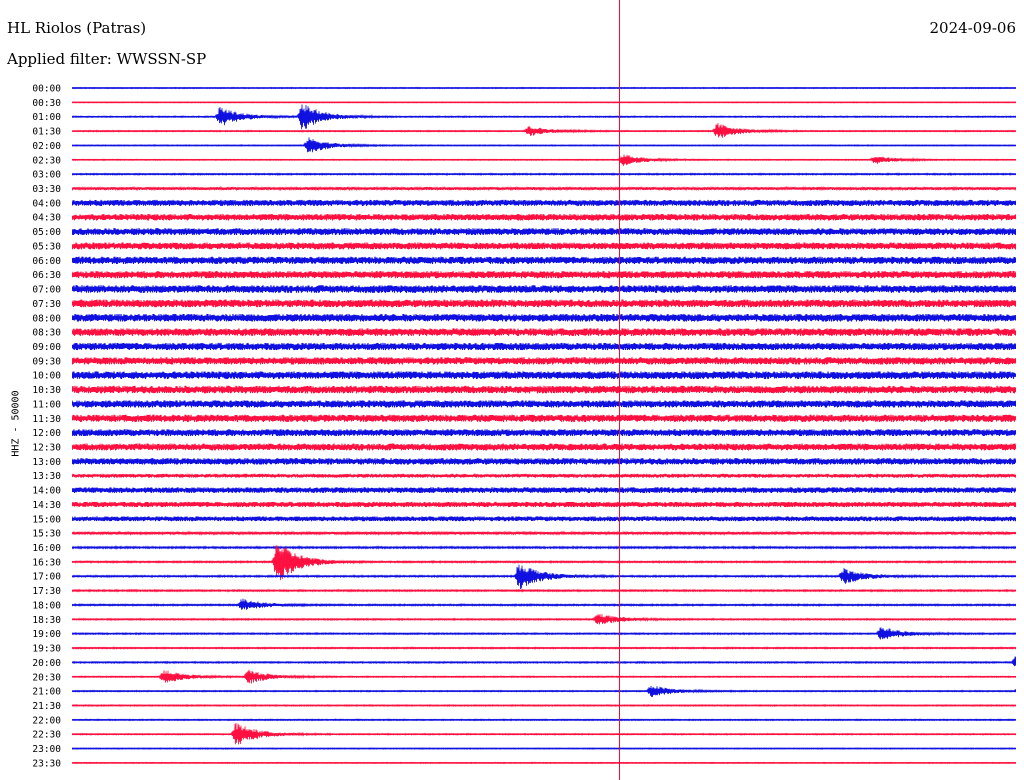  What do you see at coordinates (46, 376) in the screenshot?
I see `row-time-label: 10:00` at bounding box center [46, 376].